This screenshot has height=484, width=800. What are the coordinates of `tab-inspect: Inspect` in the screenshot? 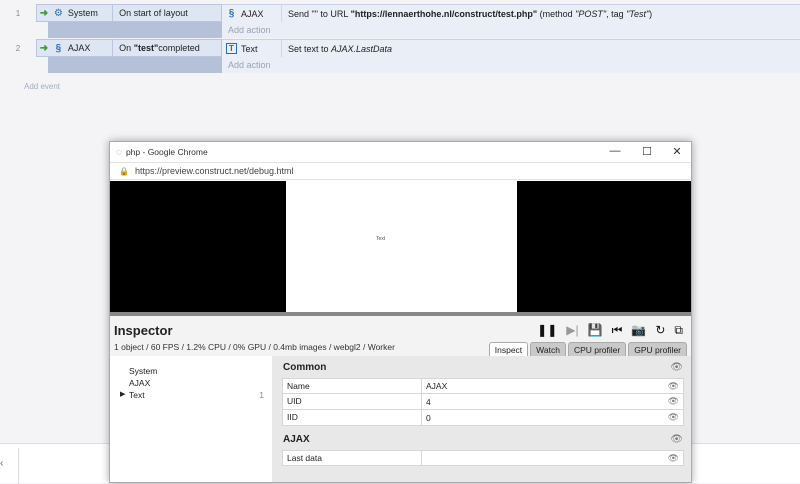 It's located at (508, 349).